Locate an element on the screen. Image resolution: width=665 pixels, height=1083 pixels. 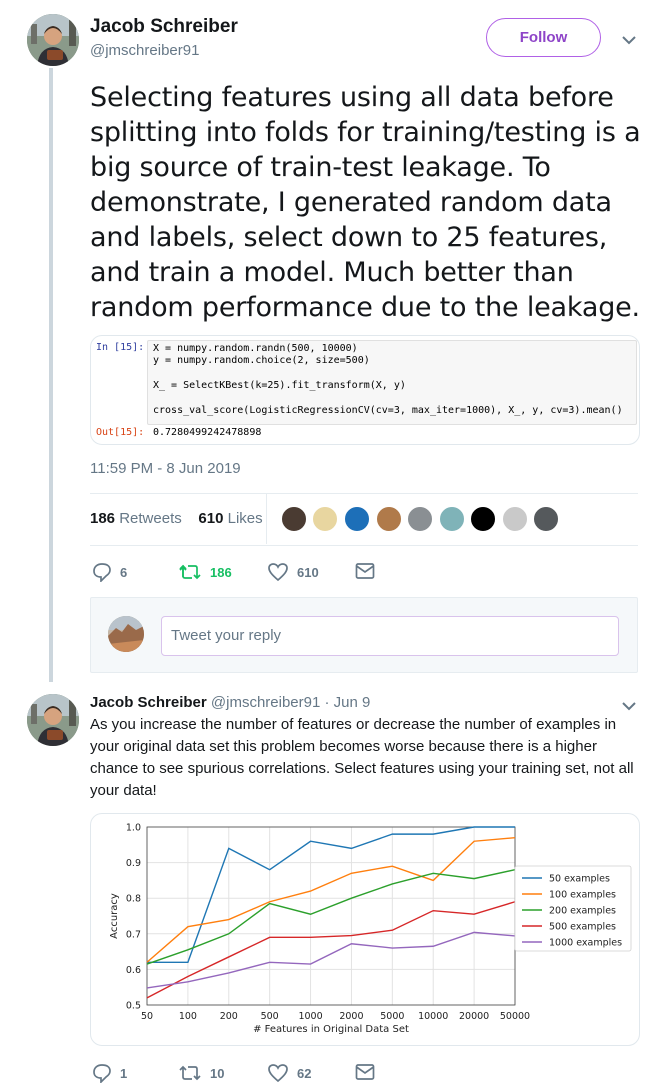
reply-header: Jacob Schreiber @jmschreiber91 · Jun 9 is located at coordinates (230, 702).